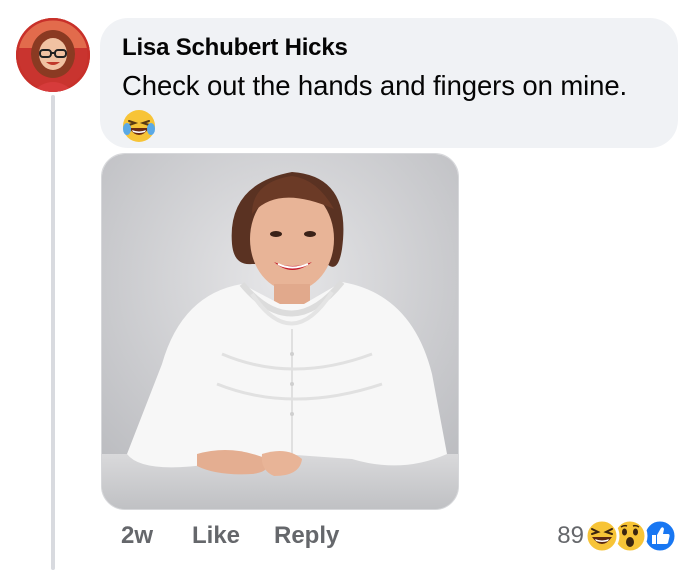  Describe the element at coordinates (235, 48) in the screenshot. I see `author-name: Lisa Schubert Hicks` at that location.